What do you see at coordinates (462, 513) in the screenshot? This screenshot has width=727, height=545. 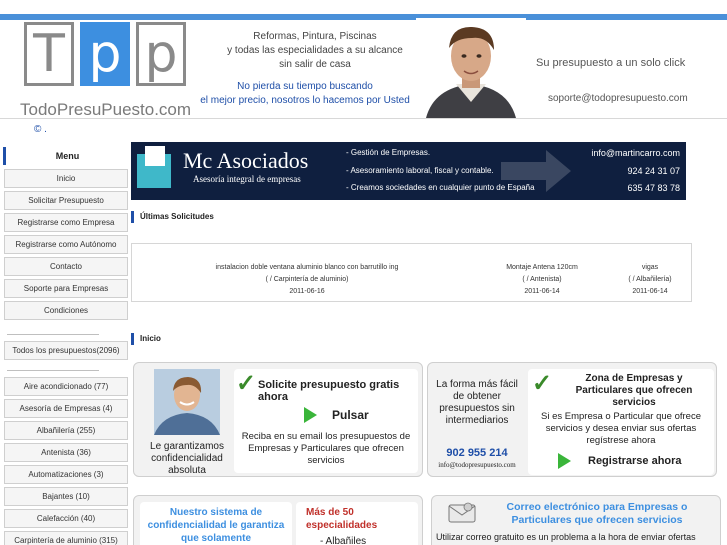 I see `envelope-icon` at bounding box center [462, 513].